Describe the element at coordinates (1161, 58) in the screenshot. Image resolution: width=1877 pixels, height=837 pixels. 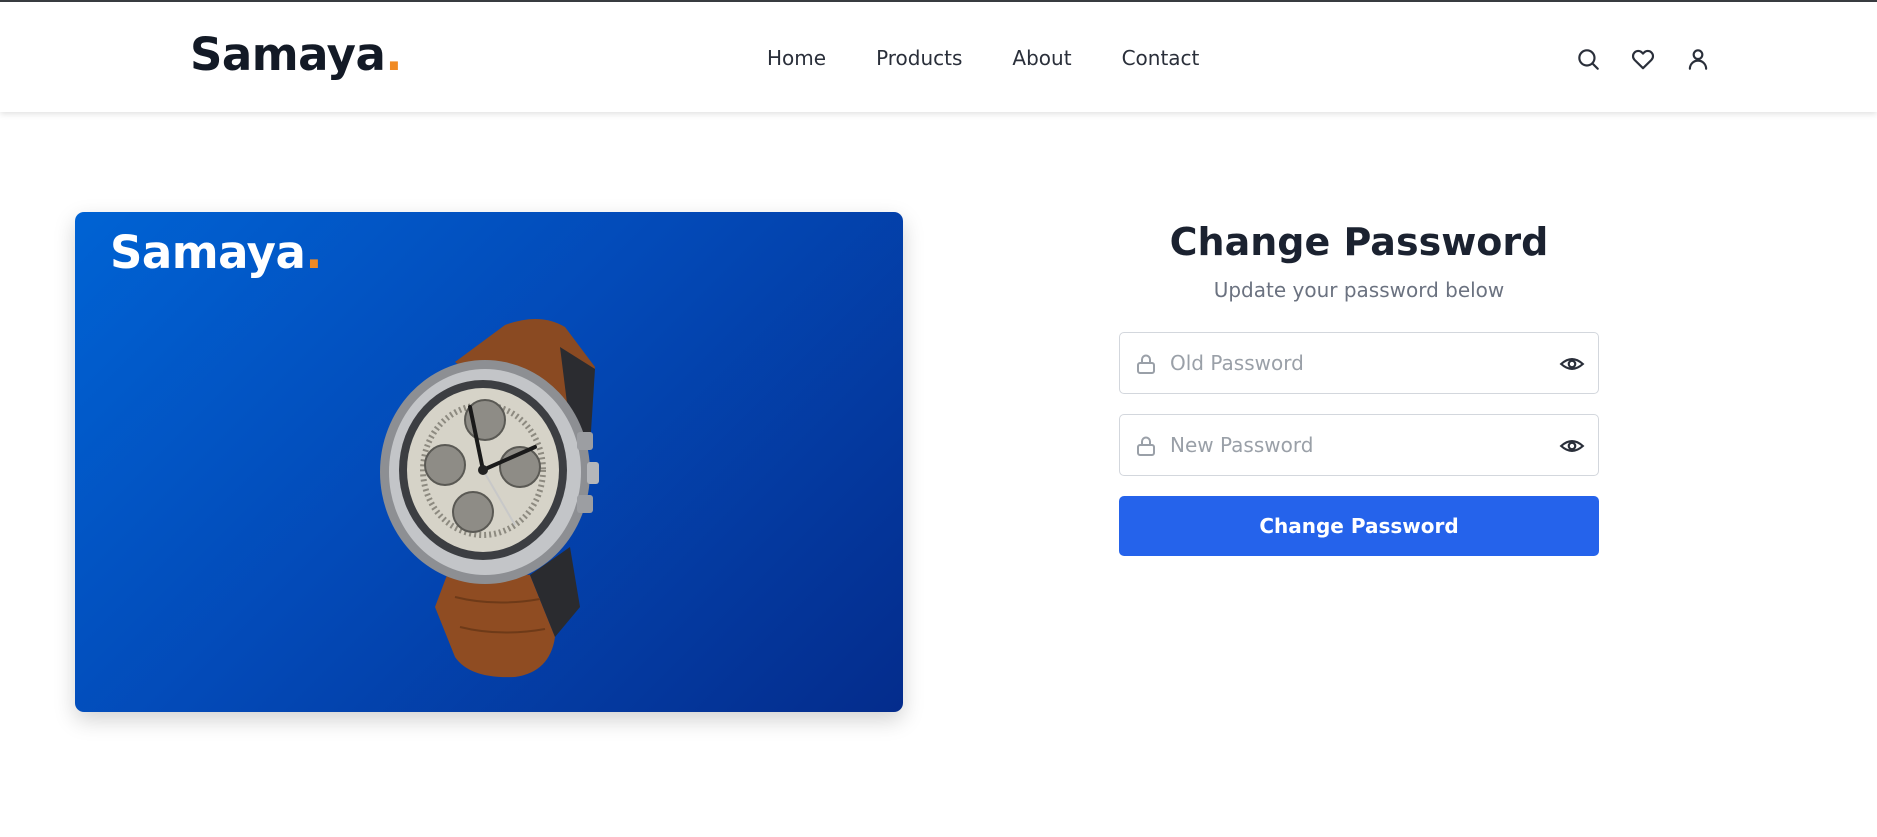
I see `nav-link-contact: Contact` at that location.